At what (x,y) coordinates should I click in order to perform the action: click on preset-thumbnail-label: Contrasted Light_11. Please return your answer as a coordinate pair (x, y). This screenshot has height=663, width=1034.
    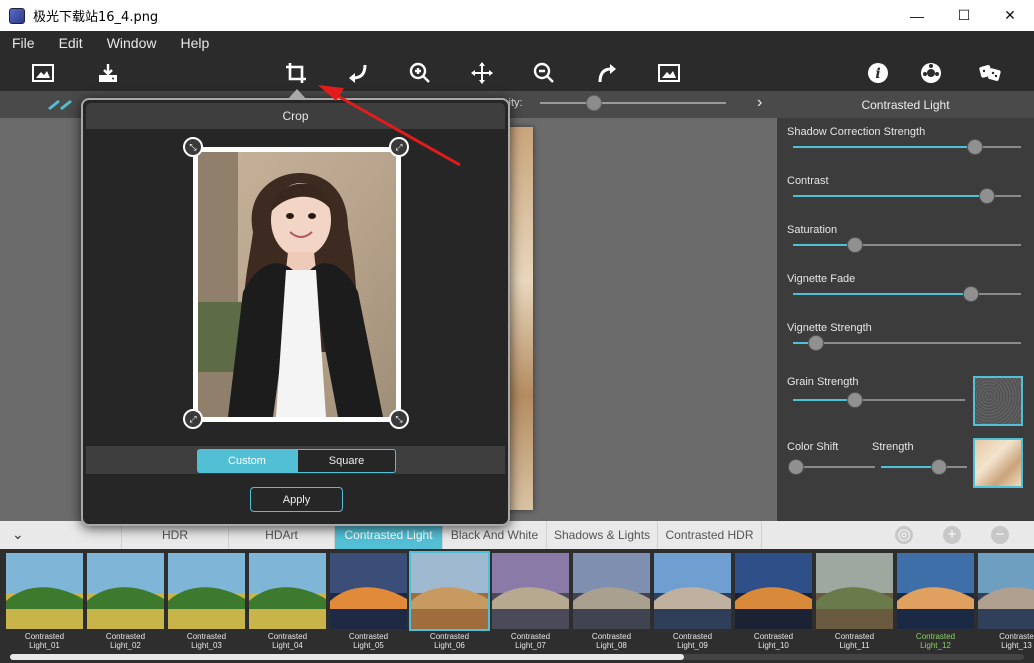
    Looking at the image, I should click on (854, 641).